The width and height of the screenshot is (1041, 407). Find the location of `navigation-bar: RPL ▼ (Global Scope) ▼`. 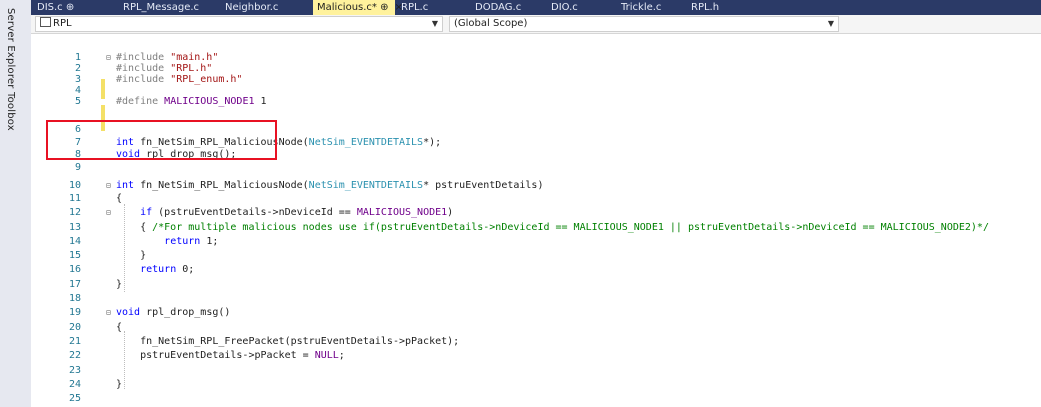

navigation-bar: RPL ▼ (Global Scope) ▼ is located at coordinates (536, 24).